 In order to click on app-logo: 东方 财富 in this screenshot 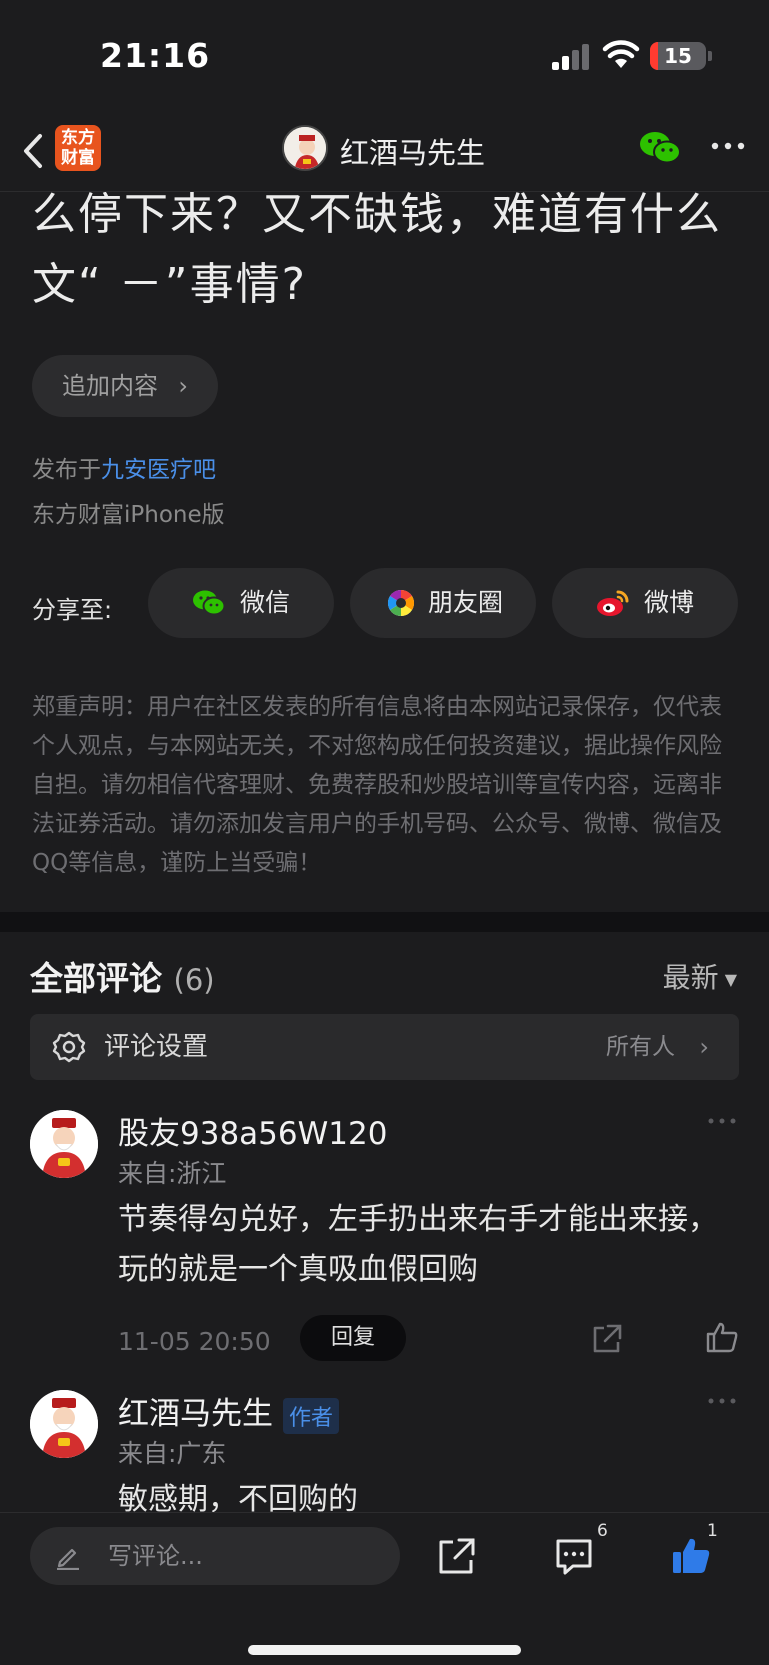, I will do `click(78, 148)`.